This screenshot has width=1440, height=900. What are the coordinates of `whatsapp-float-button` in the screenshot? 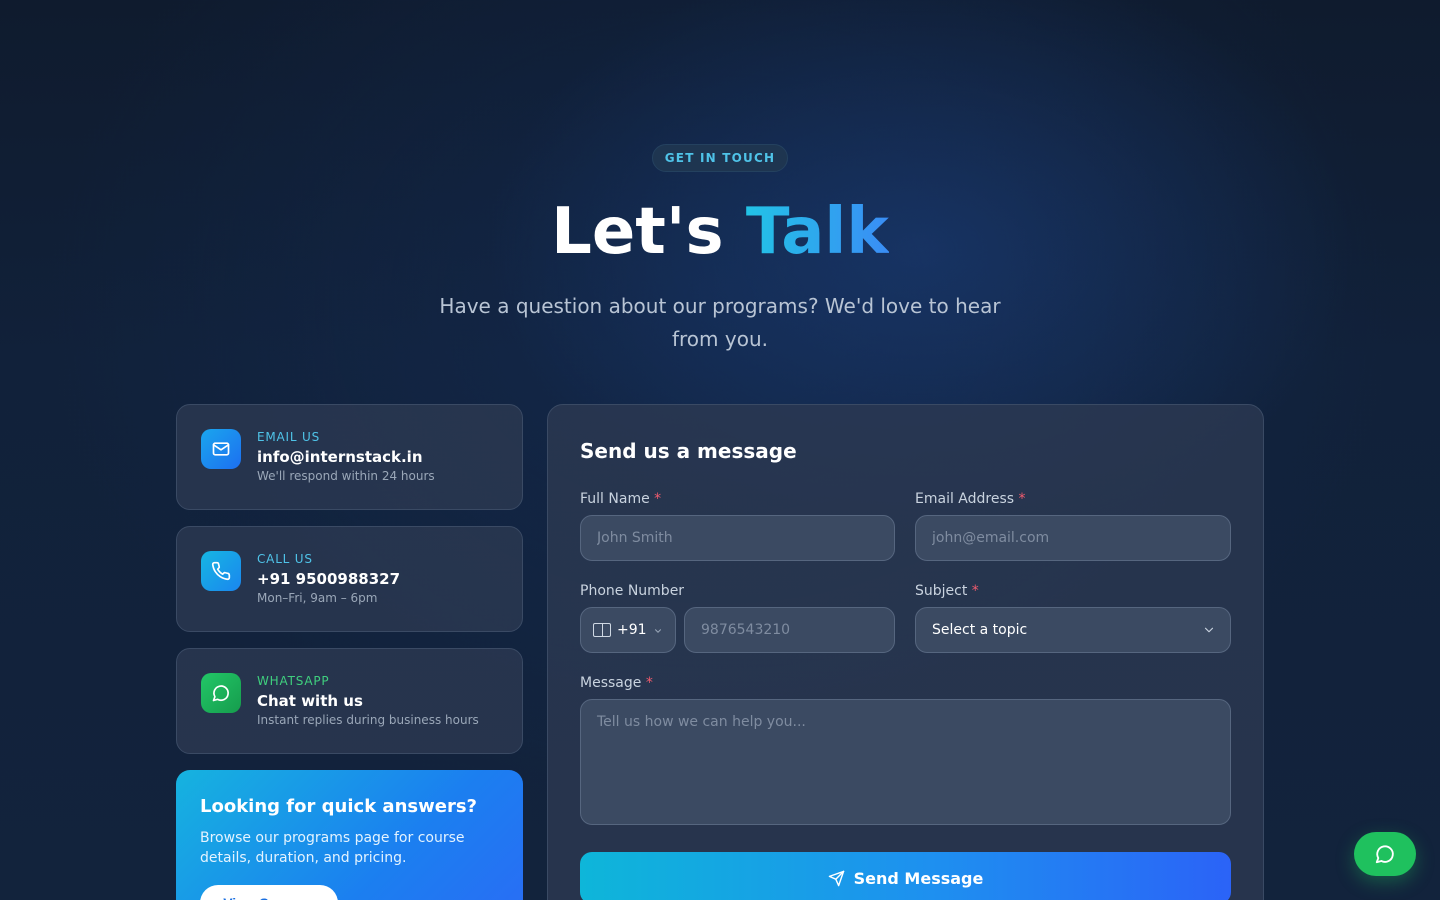 It's located at (1385, 854).